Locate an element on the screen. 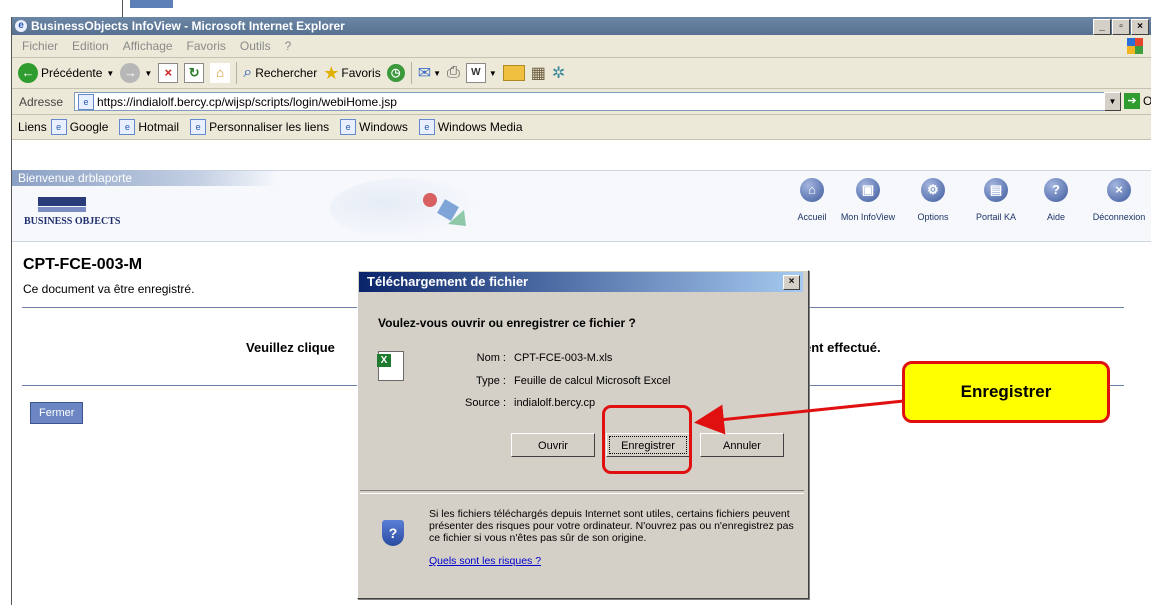  file-source-label: Source : is located at coordinates (485, 403).